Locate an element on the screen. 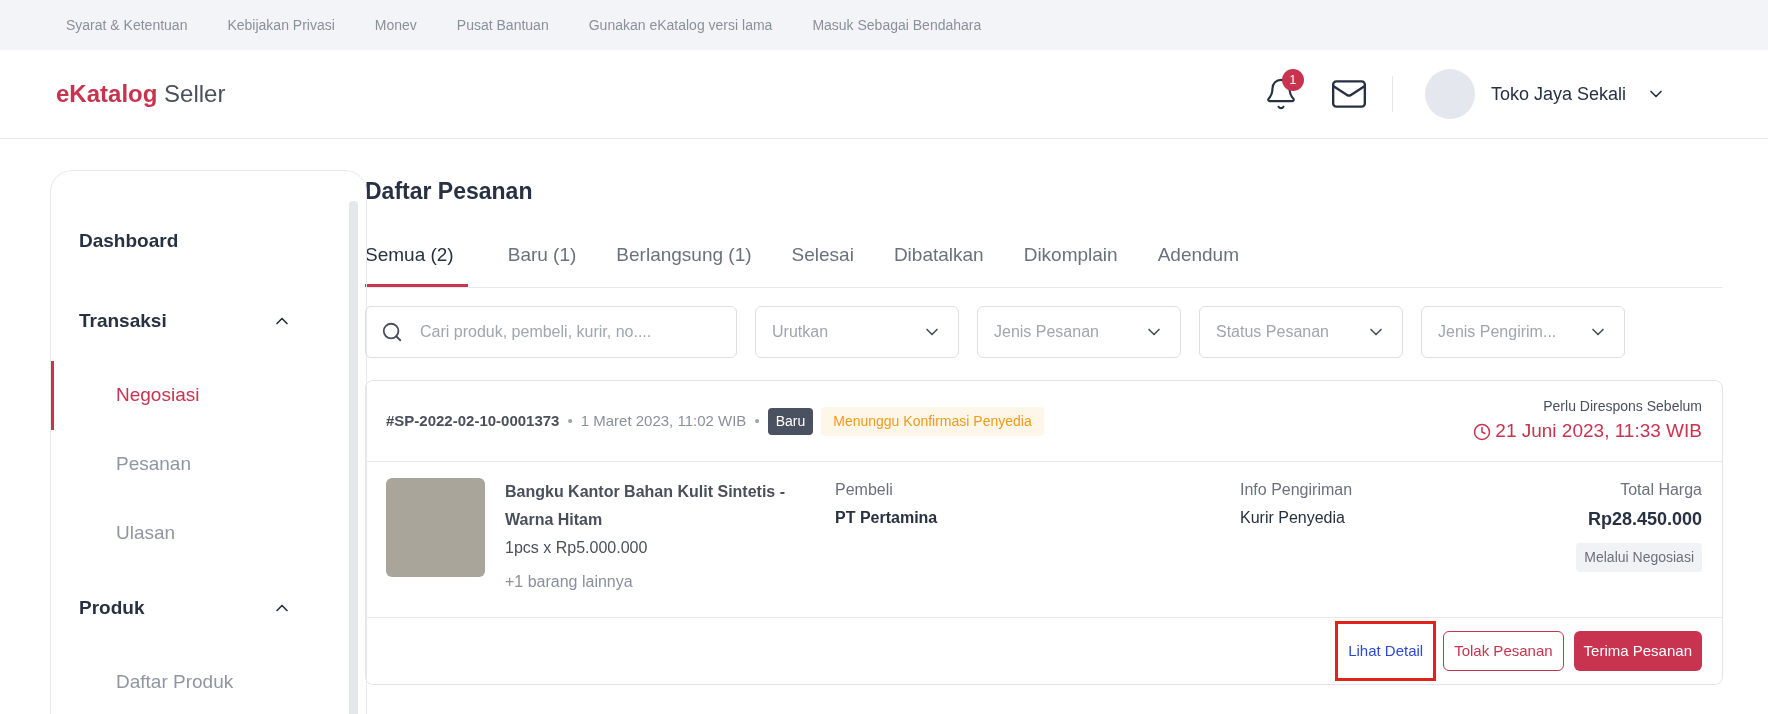  status-badge: Baru is located at coordinates (790, 421).